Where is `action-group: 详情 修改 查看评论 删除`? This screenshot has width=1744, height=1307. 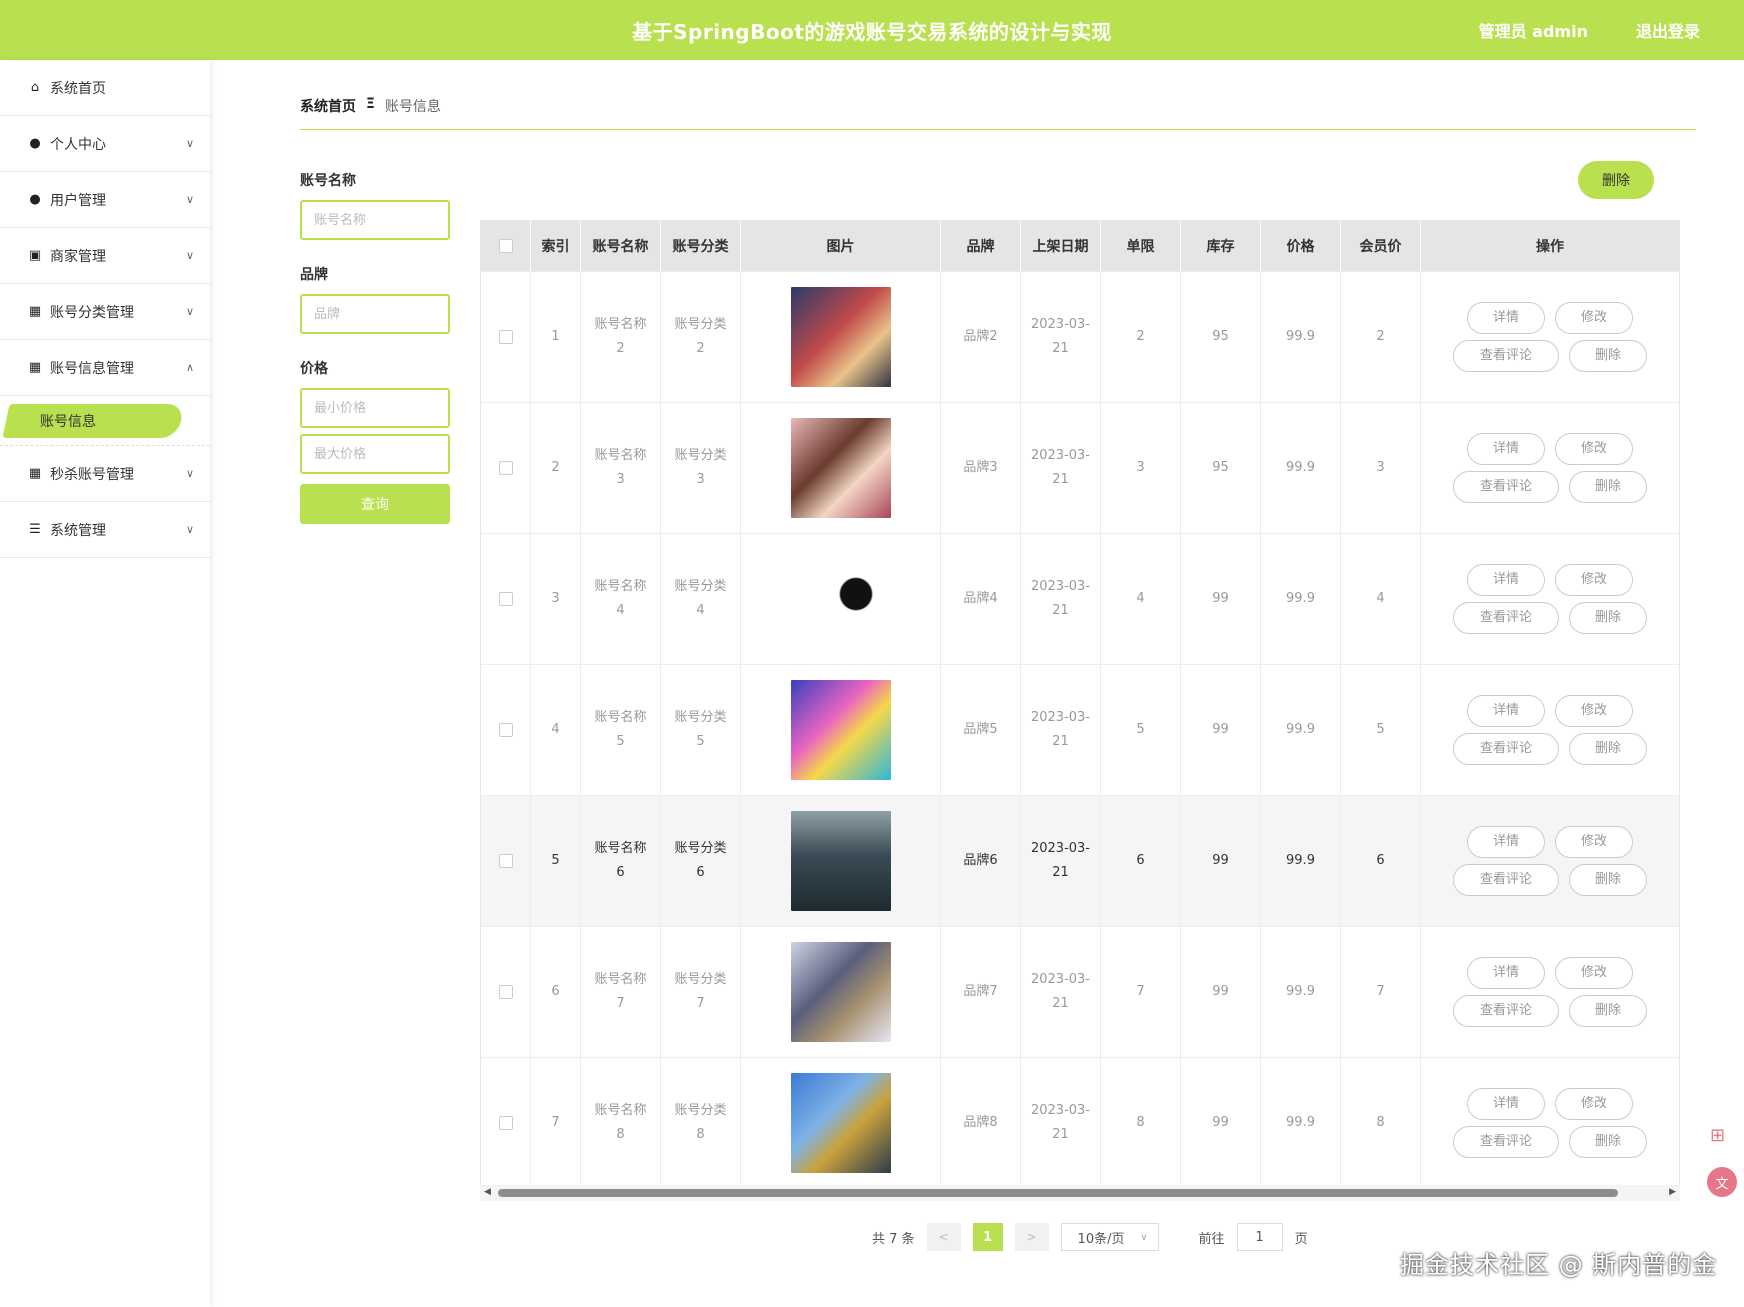 action-group: 详情 修改 查看评论 删除 is located at coordinates (1550, 992).